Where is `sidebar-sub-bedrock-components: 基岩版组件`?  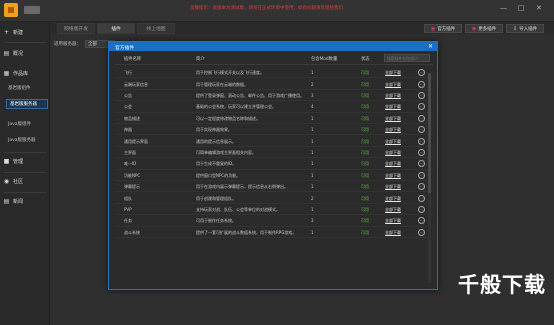
sidebar-sub-bedrock-components: 基岩版组件 is located at coordinates (28, 88).